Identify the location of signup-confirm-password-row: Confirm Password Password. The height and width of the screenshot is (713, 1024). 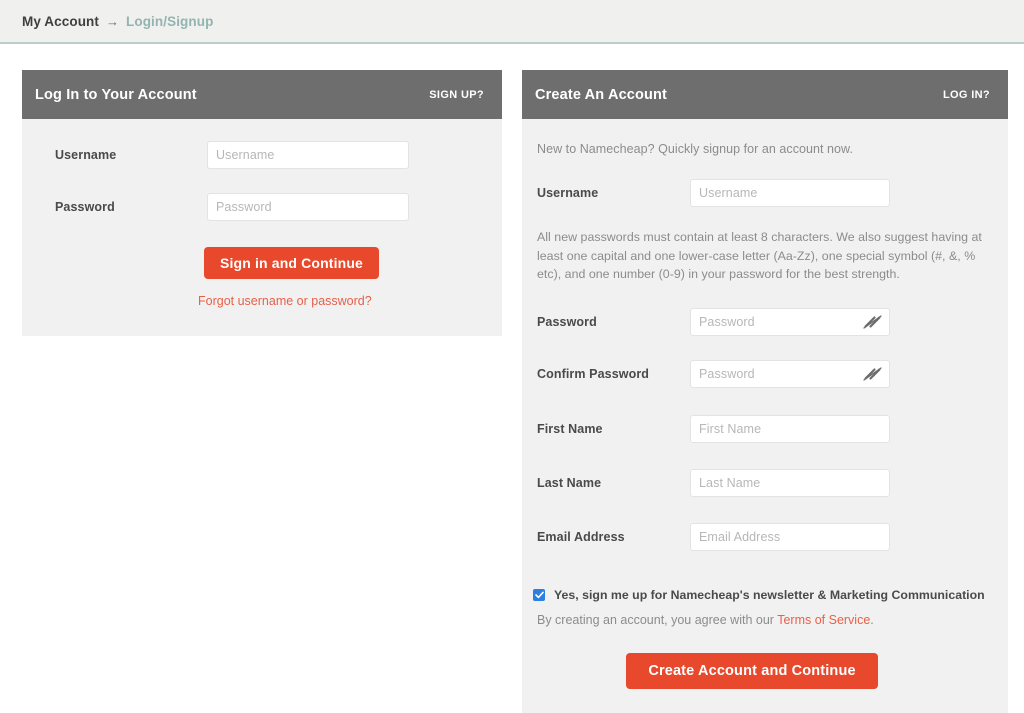
(772, 374).